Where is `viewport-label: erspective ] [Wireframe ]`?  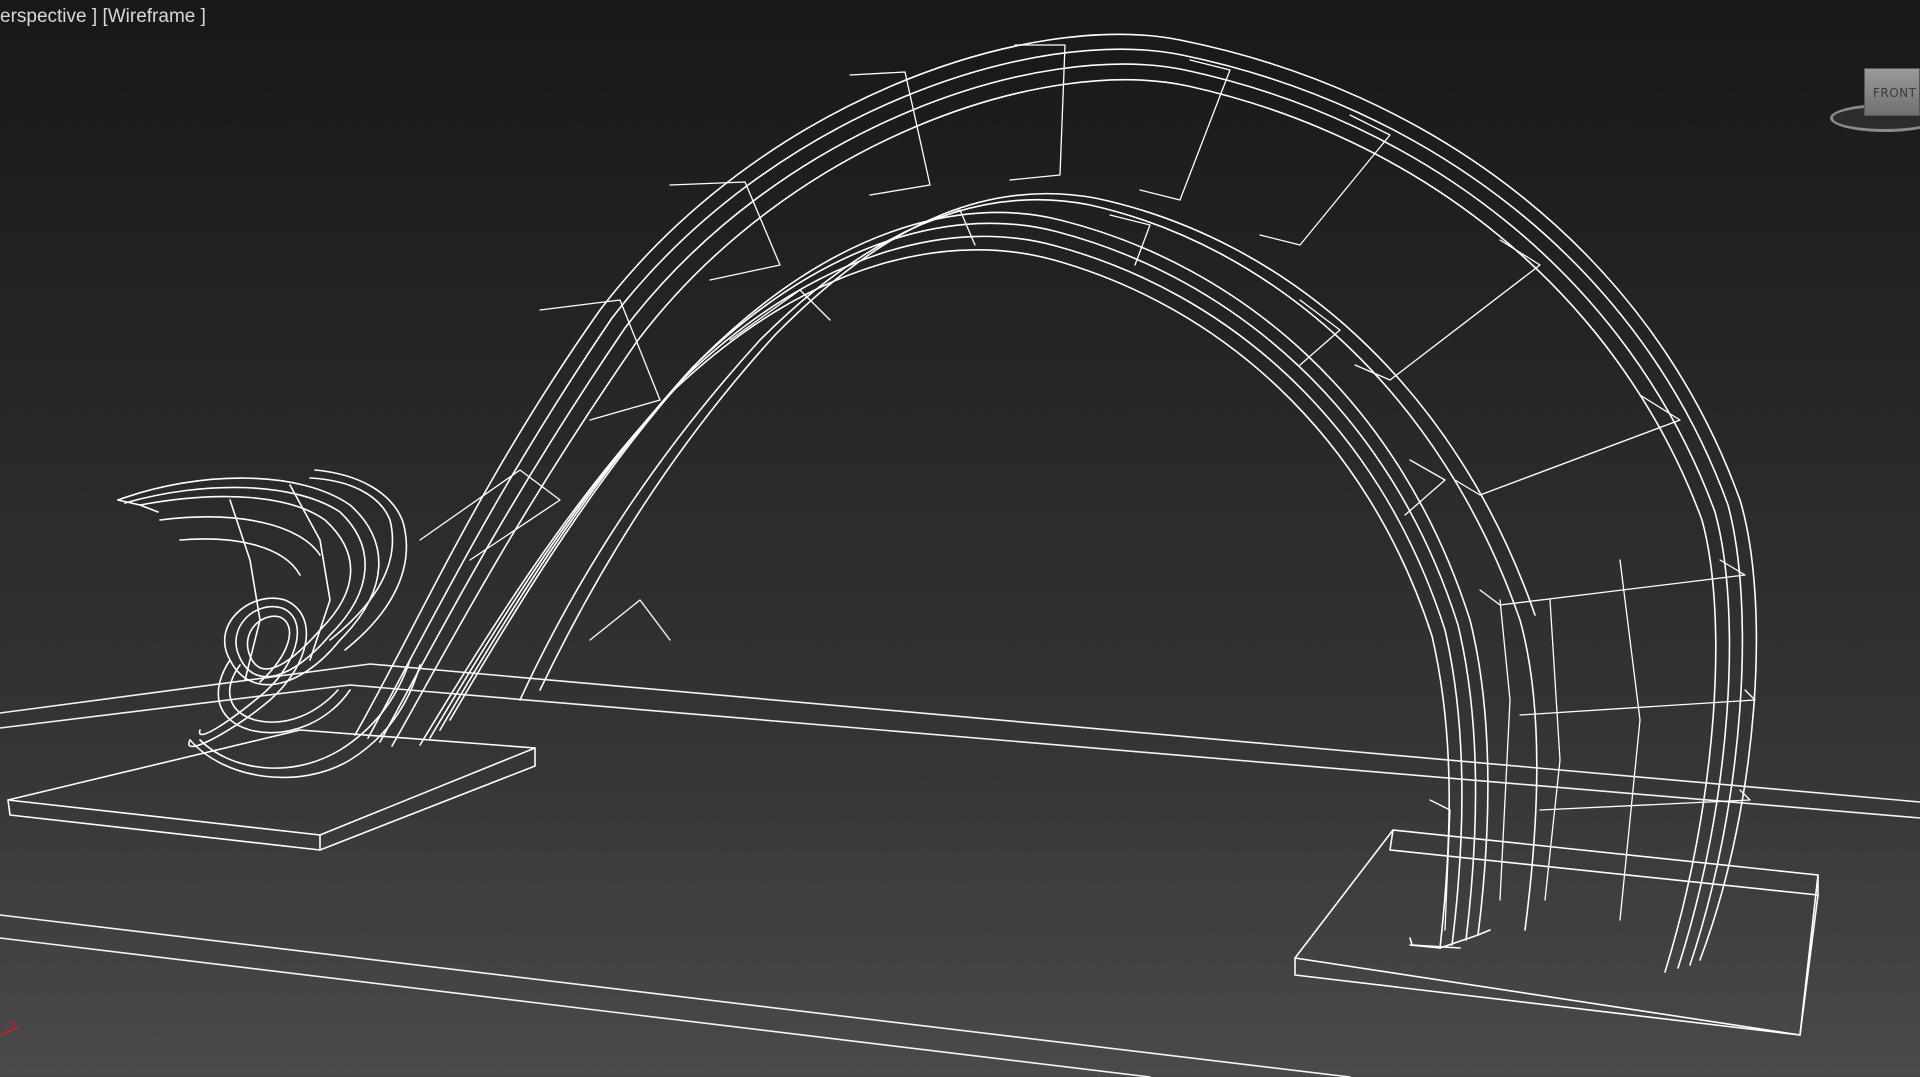 viewport-label: erspective ] [Wireframe ] is located at coordinates (103, 17).